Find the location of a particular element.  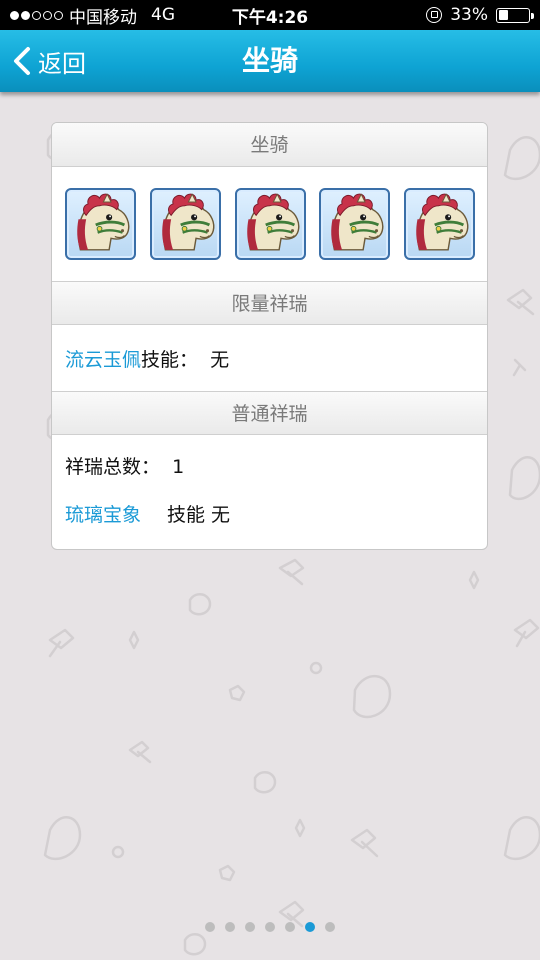

normal-total-count: 祥瑞总数： 1 is located at coordinates (125, 467).